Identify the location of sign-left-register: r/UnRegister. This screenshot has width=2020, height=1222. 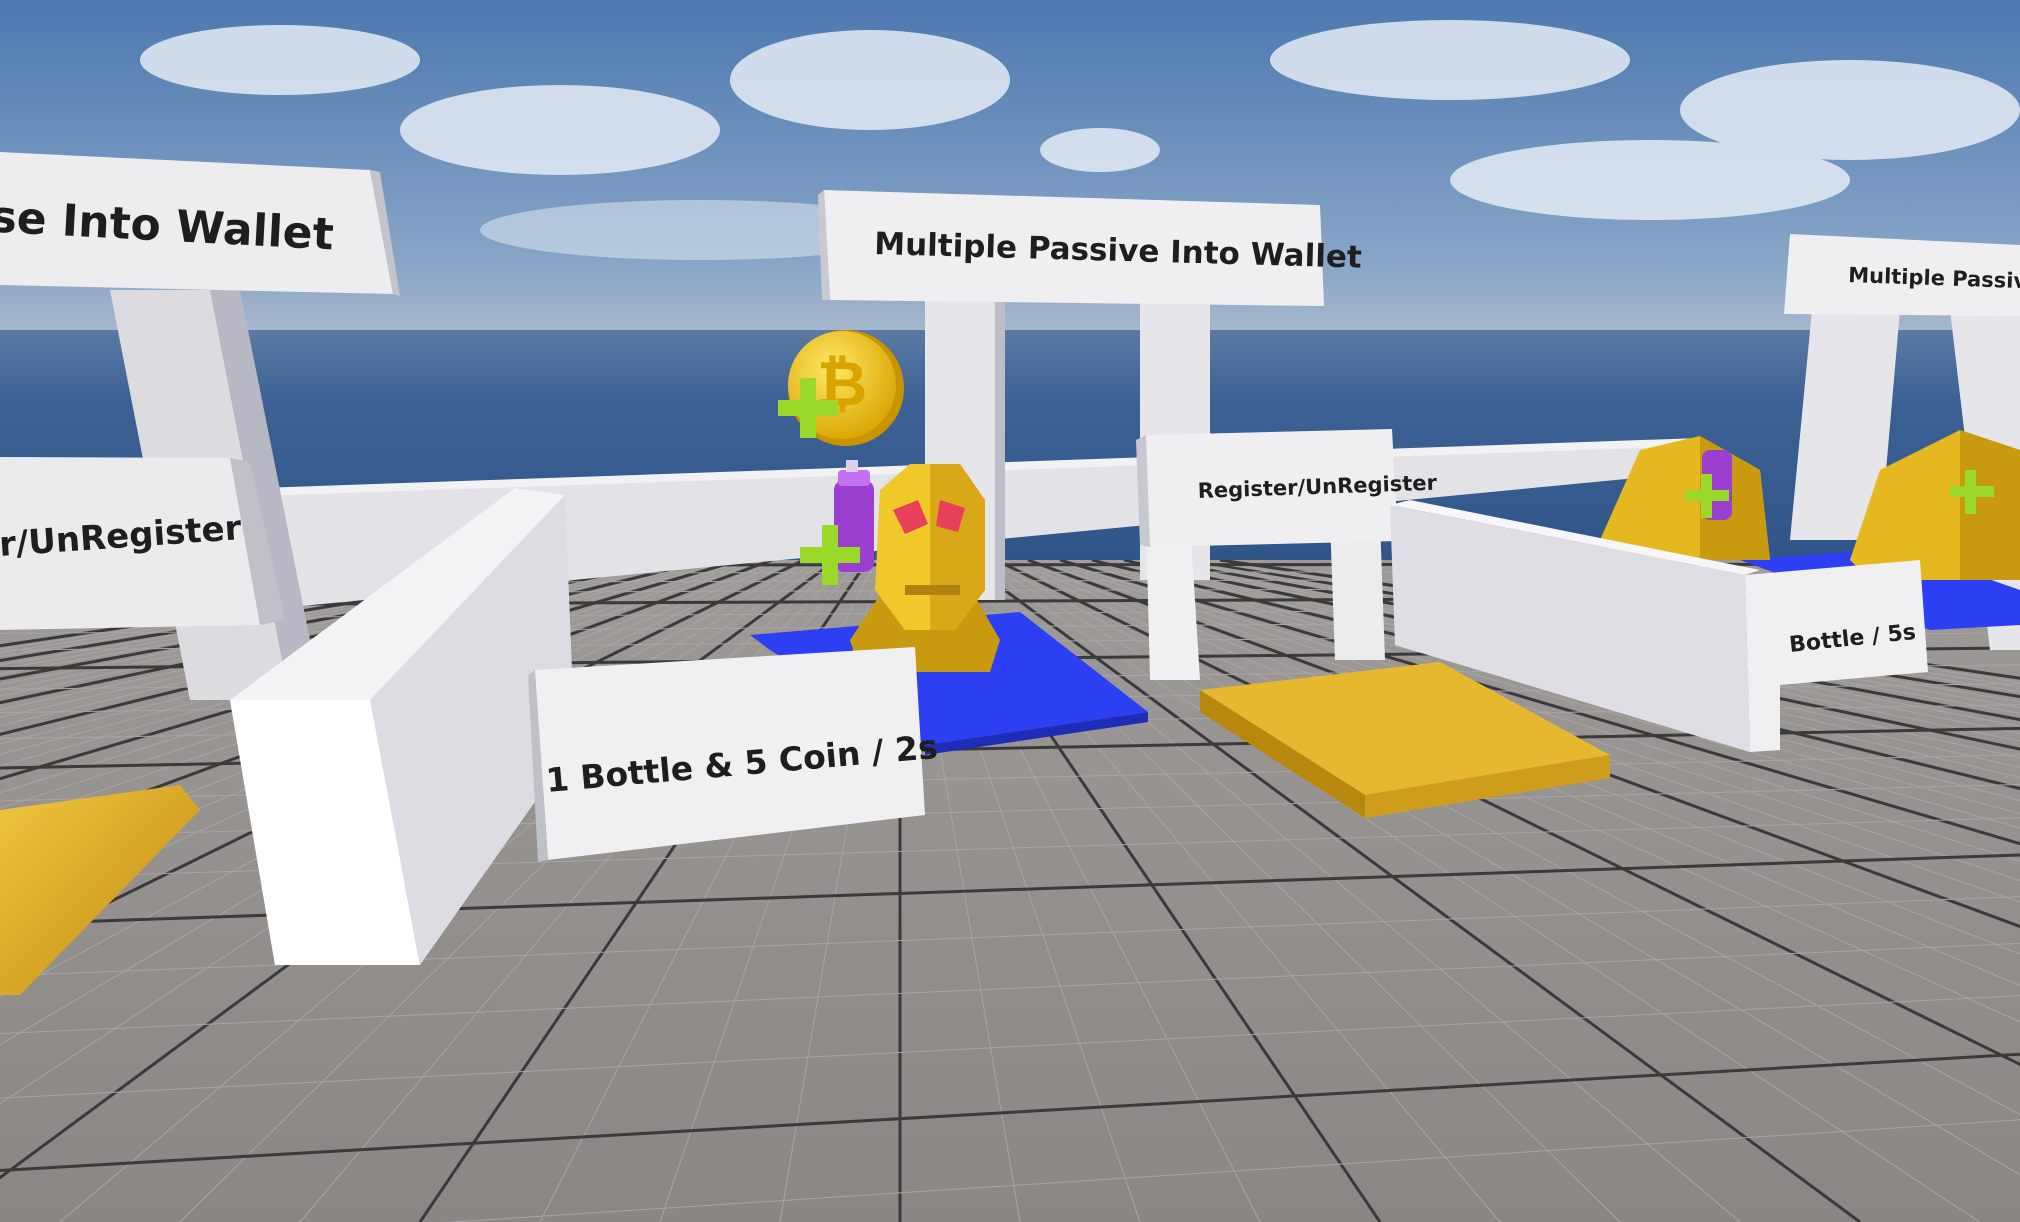
(142, 543).